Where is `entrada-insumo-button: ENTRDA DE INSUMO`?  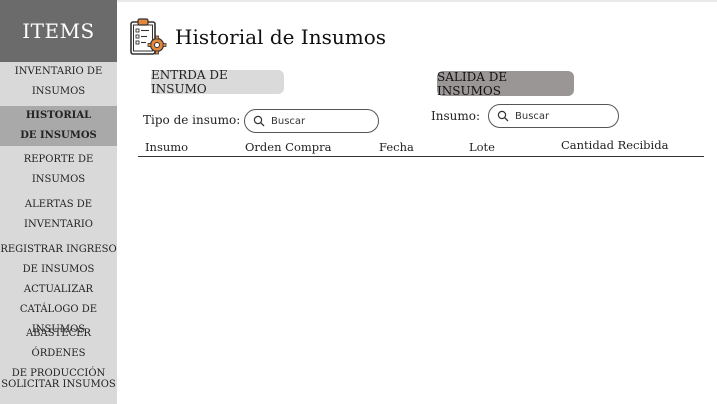
entrada-insumo-button: ENTRDA DE INSUMO is located at coordinates (217, 82).